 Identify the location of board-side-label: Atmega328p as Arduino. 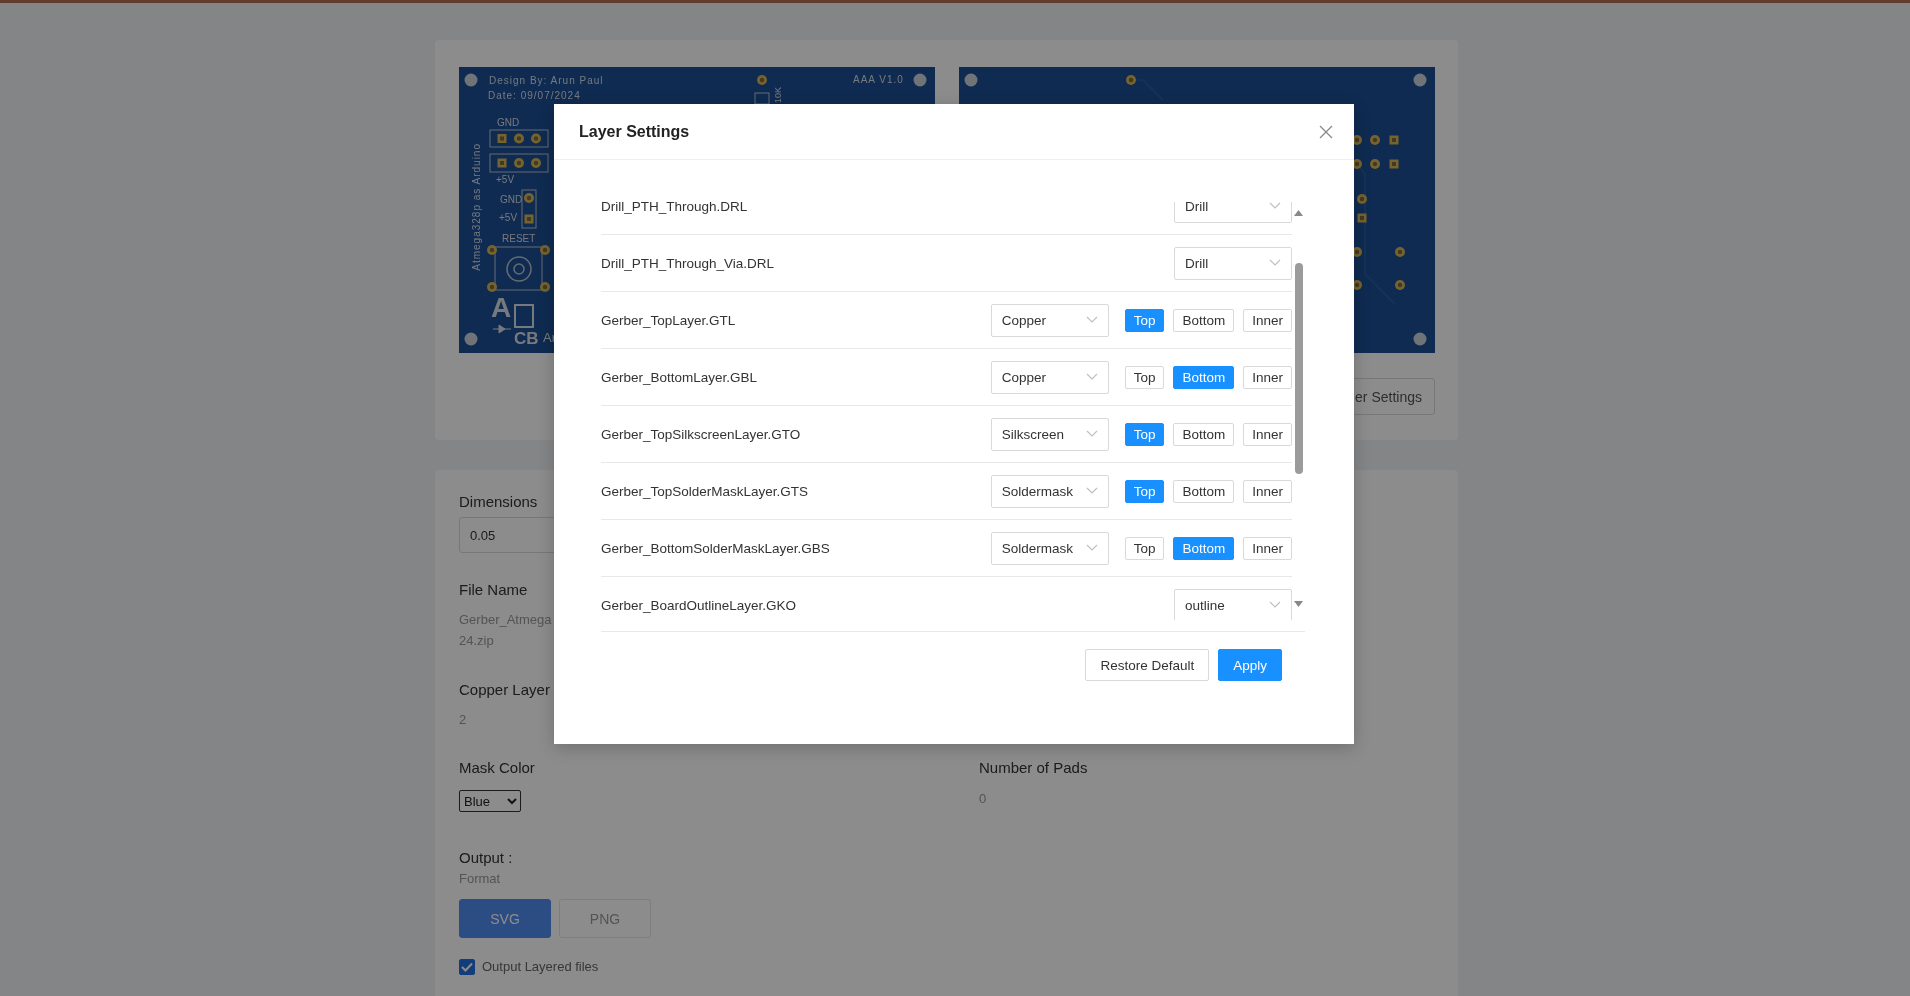
(477, 207).